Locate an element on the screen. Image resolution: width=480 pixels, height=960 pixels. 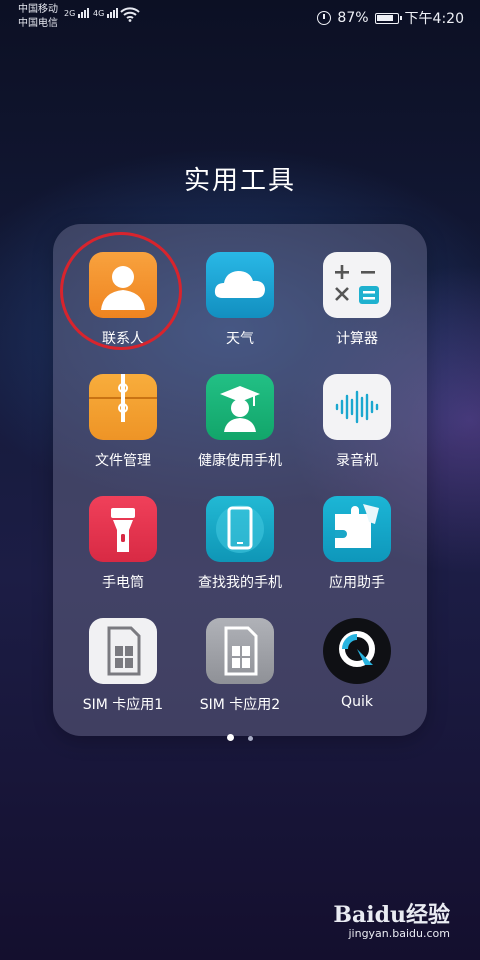
battery-fill is located at coordinates (384, 17).